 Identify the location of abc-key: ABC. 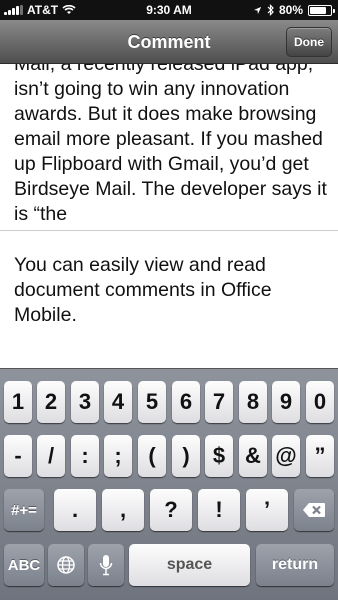
(24, 565).